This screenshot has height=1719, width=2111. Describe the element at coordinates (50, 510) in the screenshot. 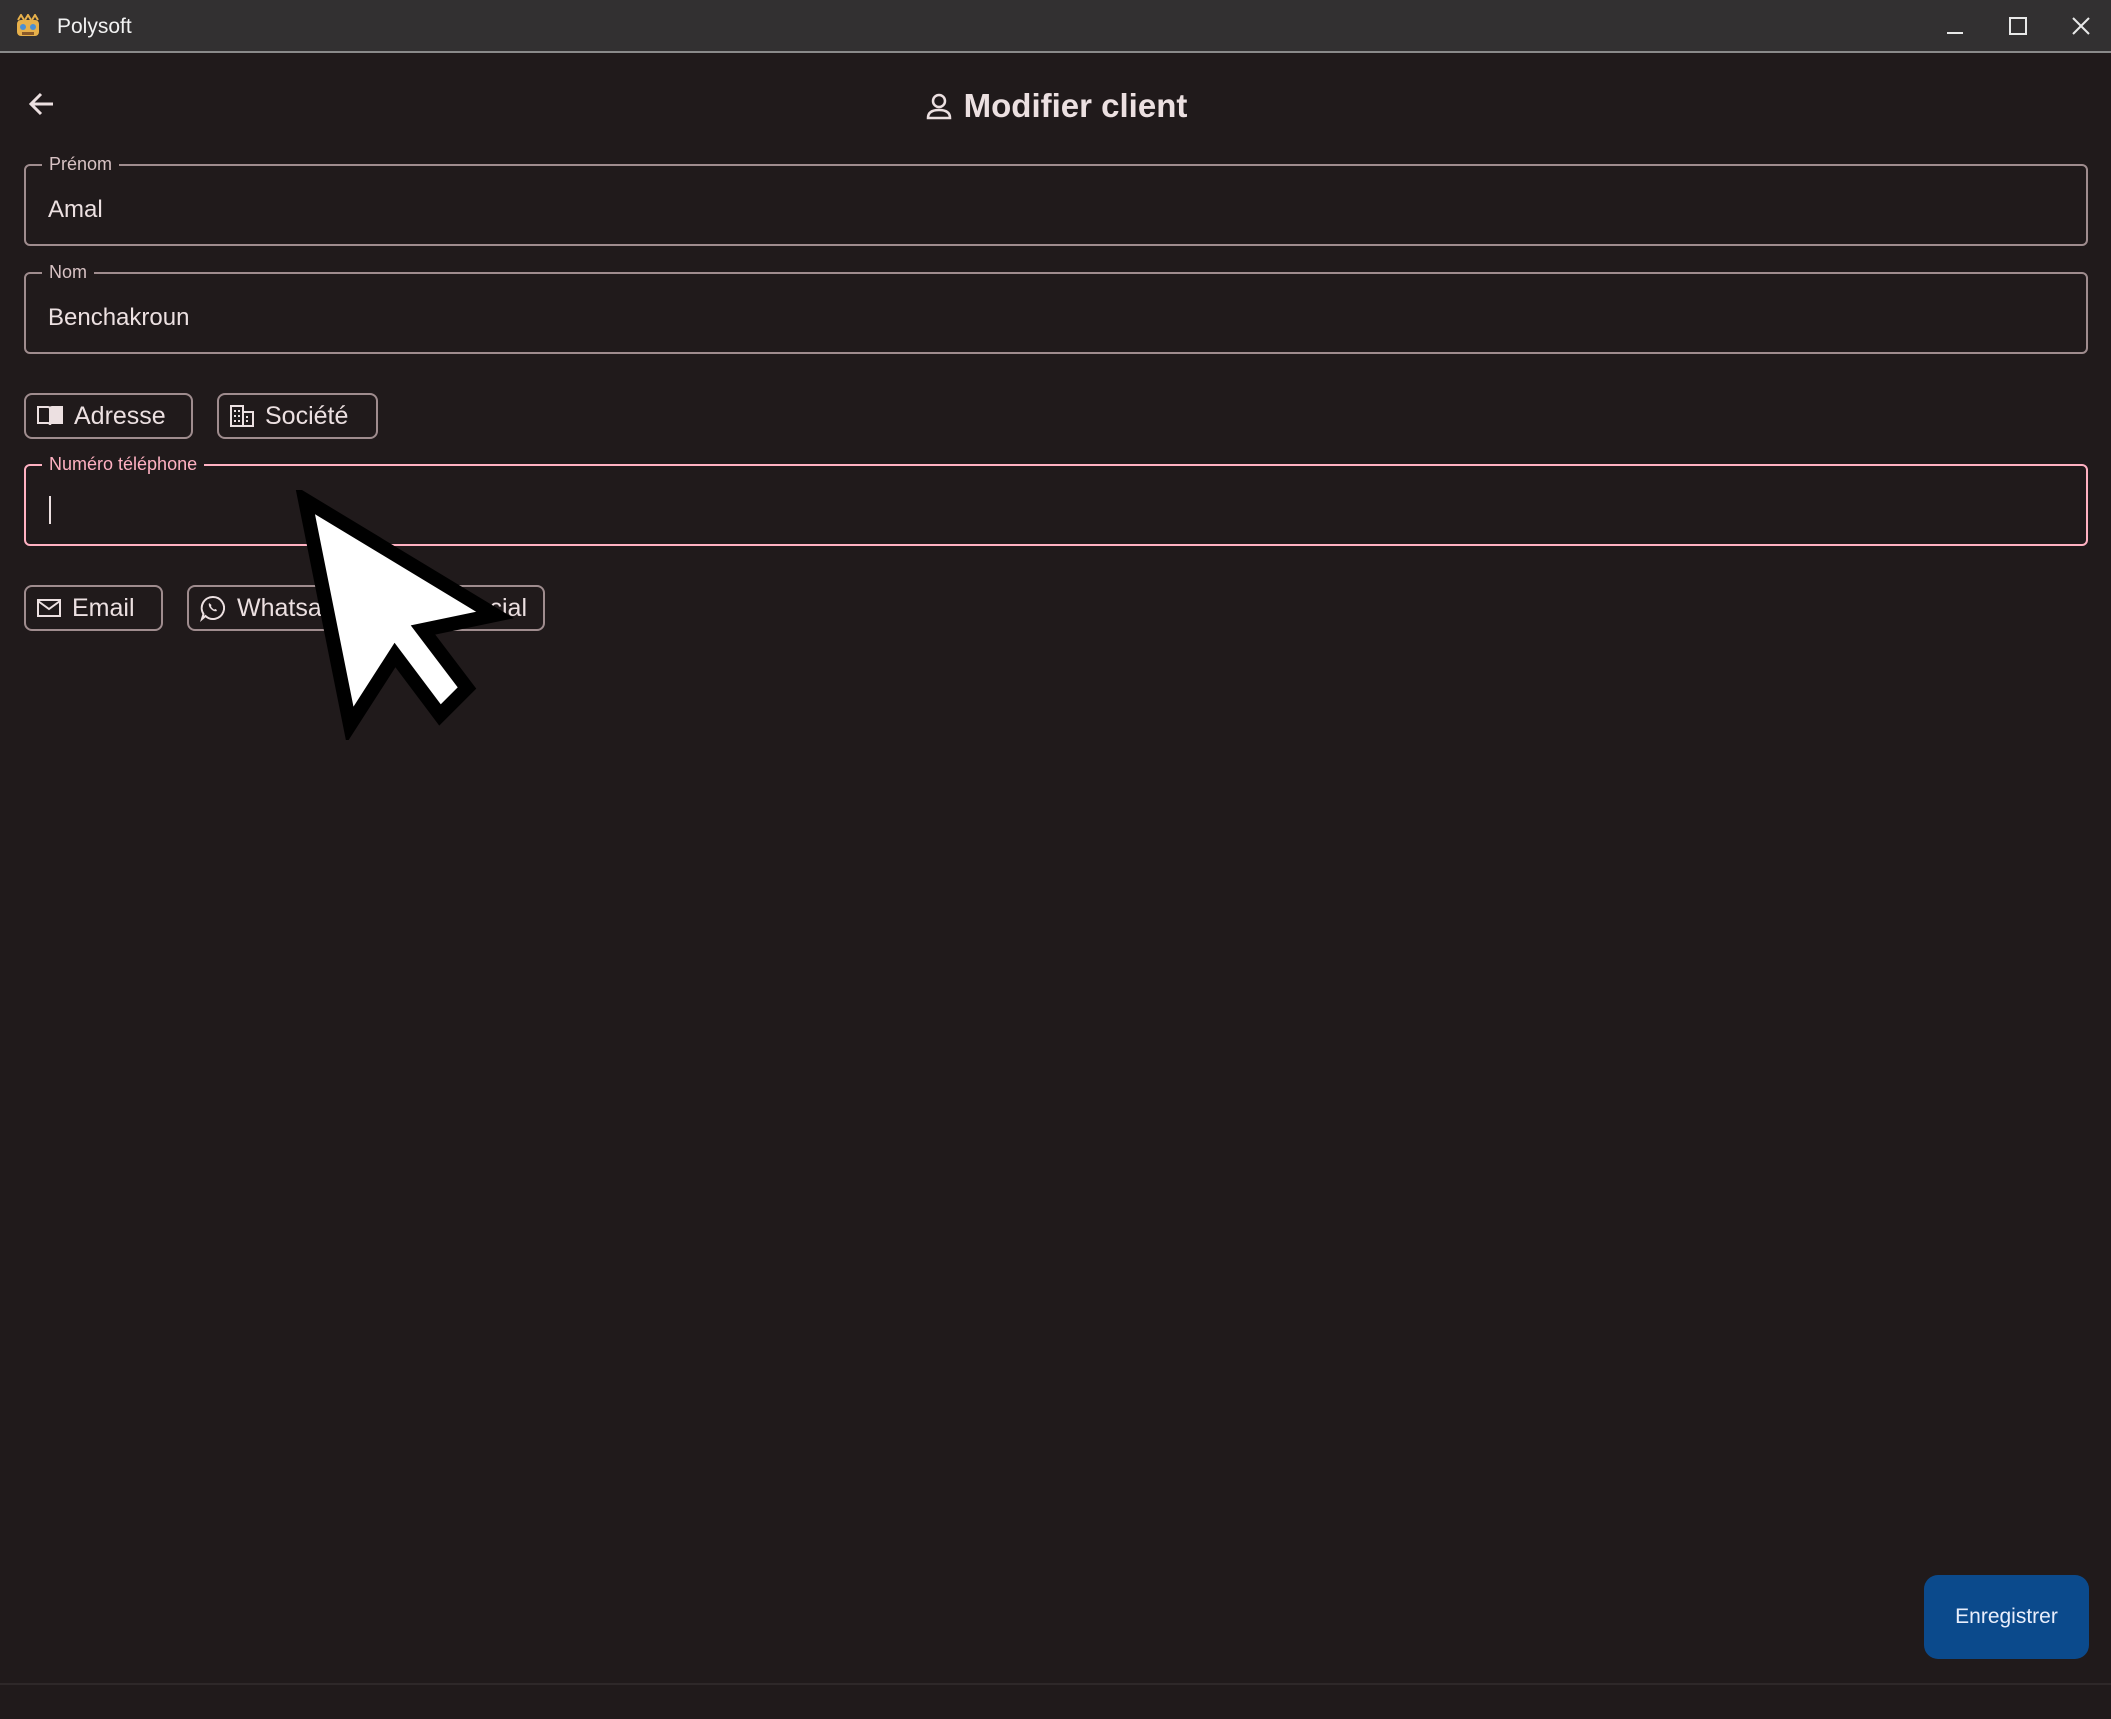

I see `text-caret` at that location.